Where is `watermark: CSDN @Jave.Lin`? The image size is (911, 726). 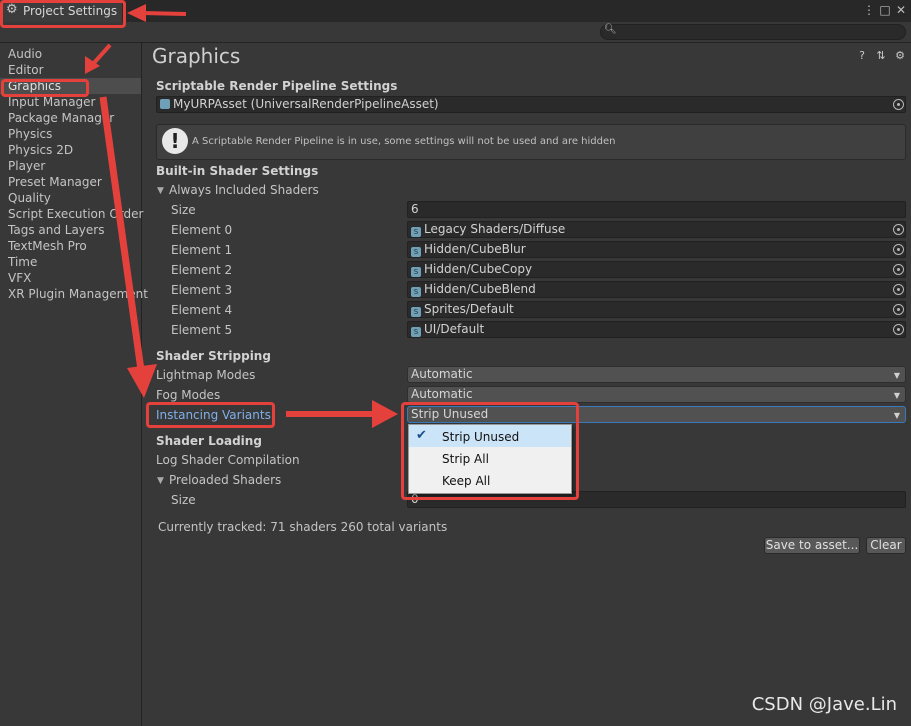
watermark: CSDN @Jave.Lin is located at coordinates (824, 704).